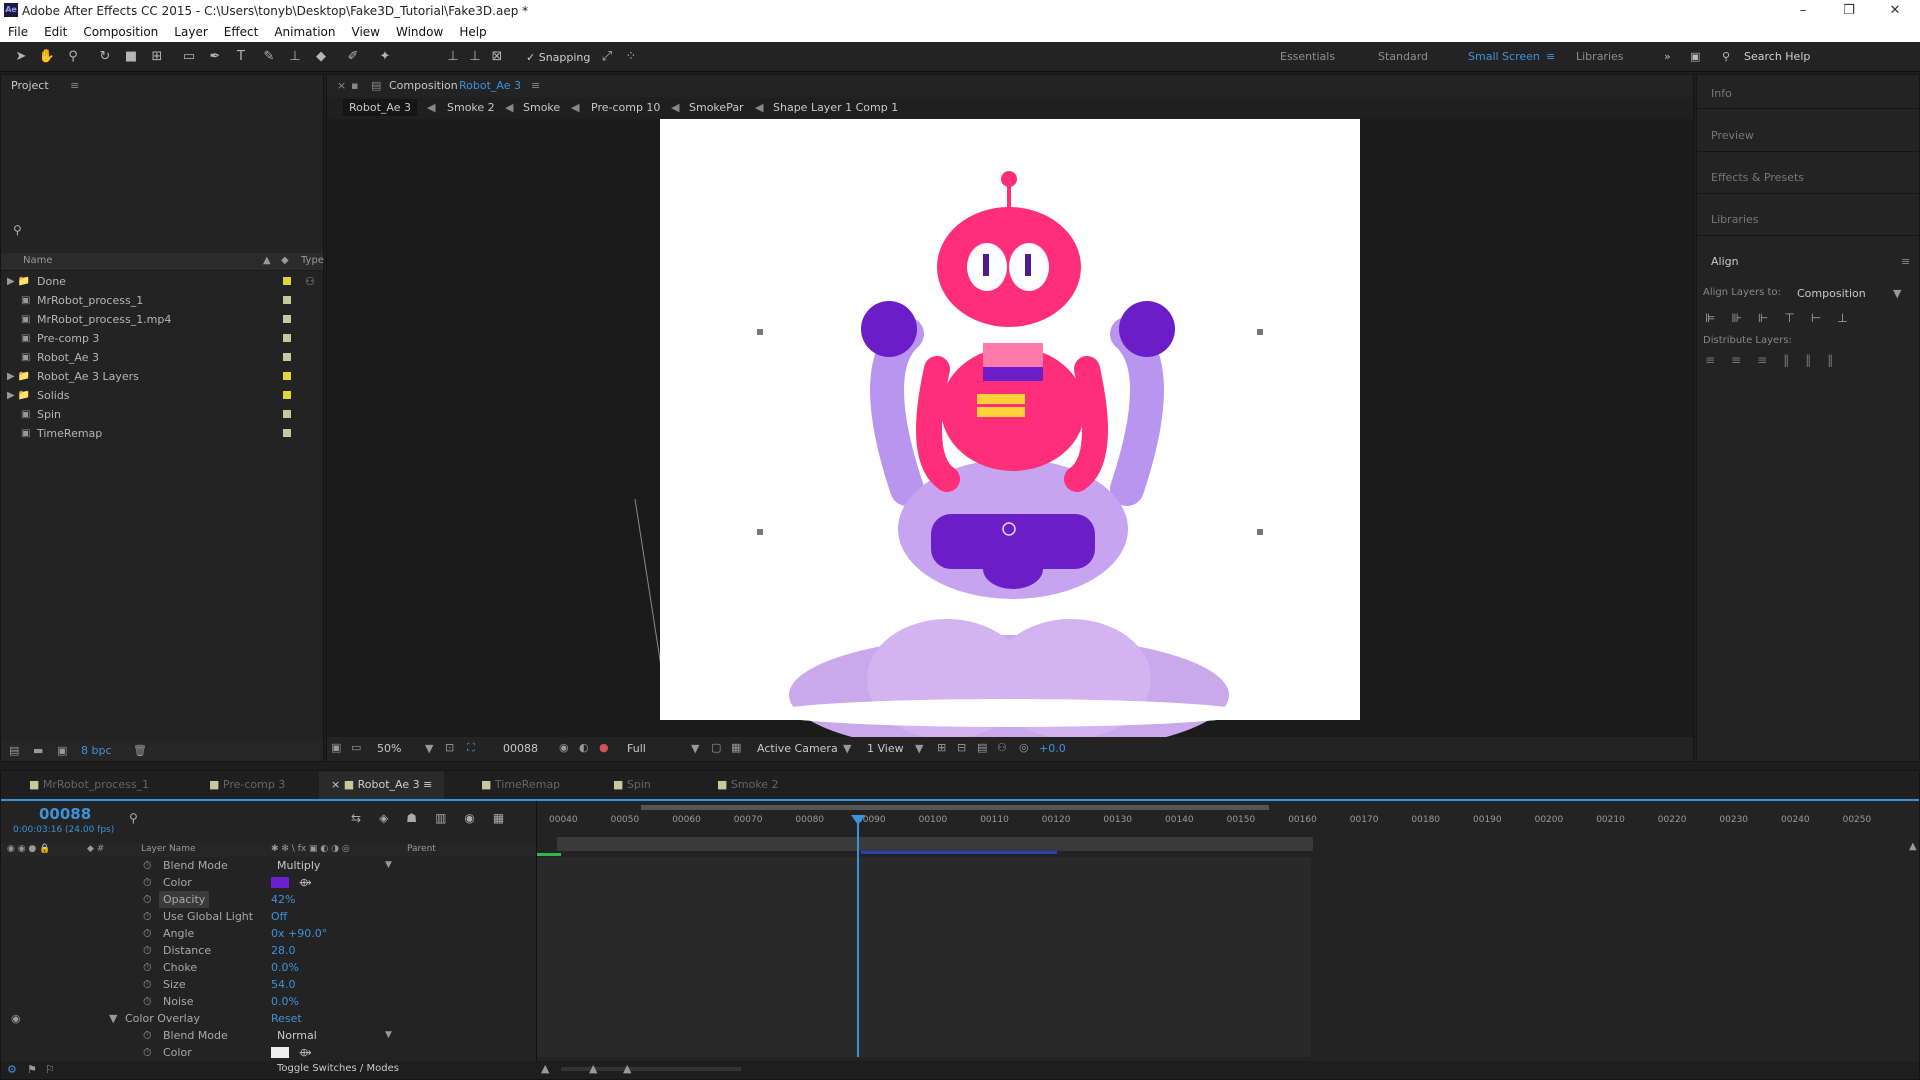  Describe the element at coordinates (1307, 56) in the screenshot. I see `workspace-essentials: Essentials` at that location.